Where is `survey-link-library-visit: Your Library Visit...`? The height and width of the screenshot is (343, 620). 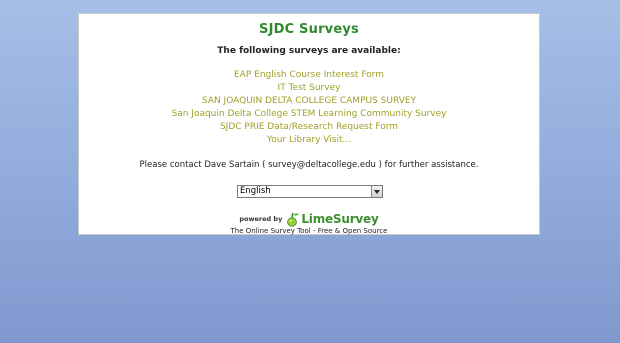
survey-link-library-visit: Your Library Visit... is located at coordinates (309, 140).